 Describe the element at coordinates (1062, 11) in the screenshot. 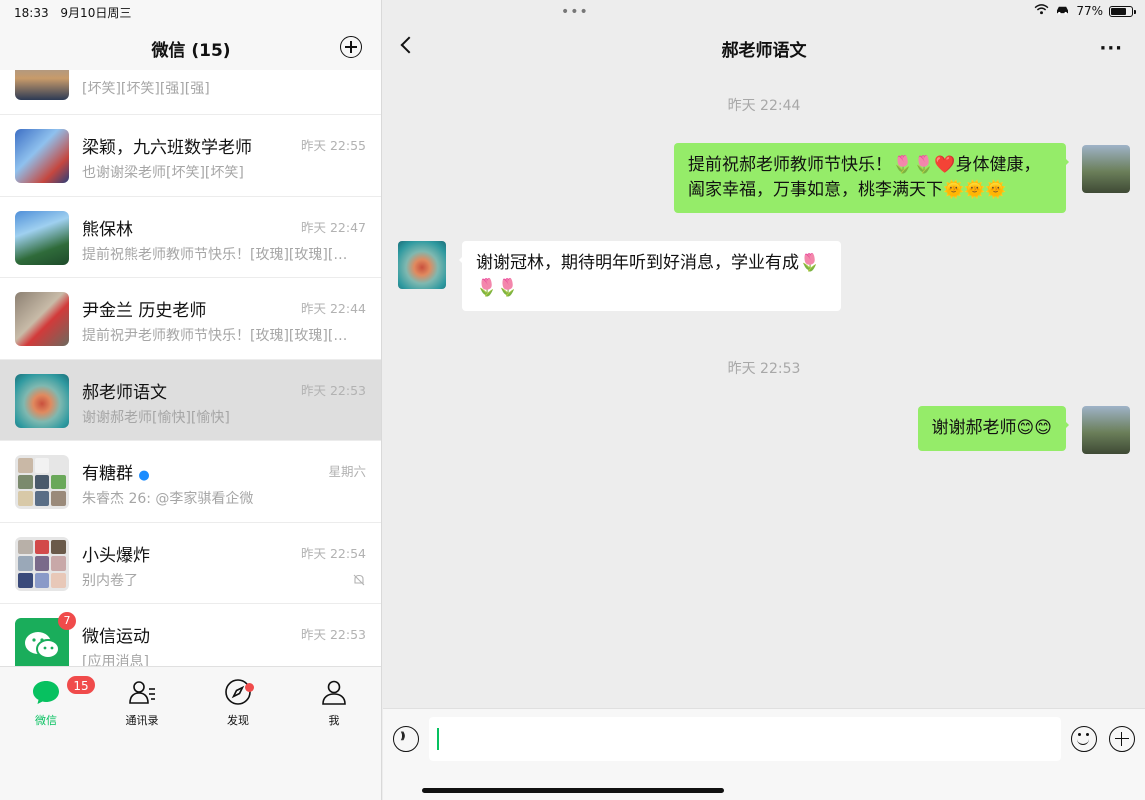

I see `car-icon` at that location.